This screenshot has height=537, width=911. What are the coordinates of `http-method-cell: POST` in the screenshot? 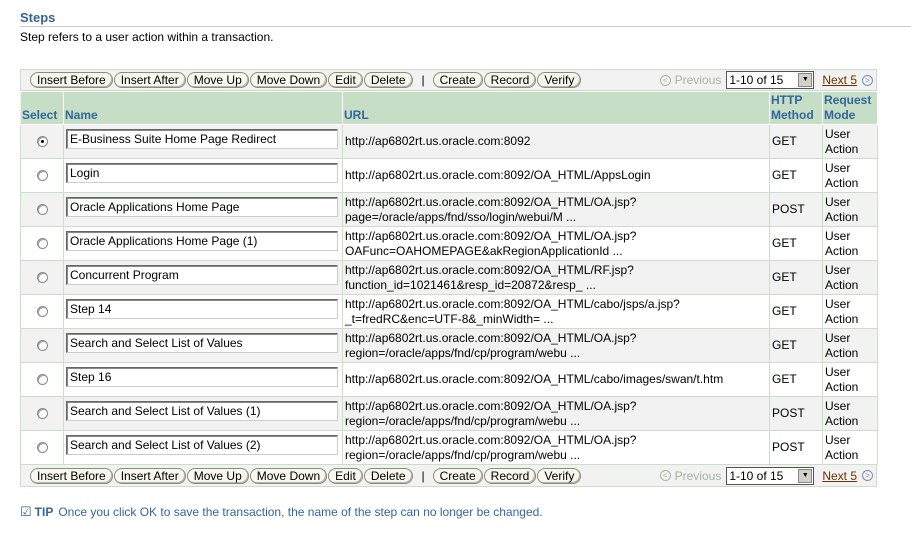 It's located at (796, 209).